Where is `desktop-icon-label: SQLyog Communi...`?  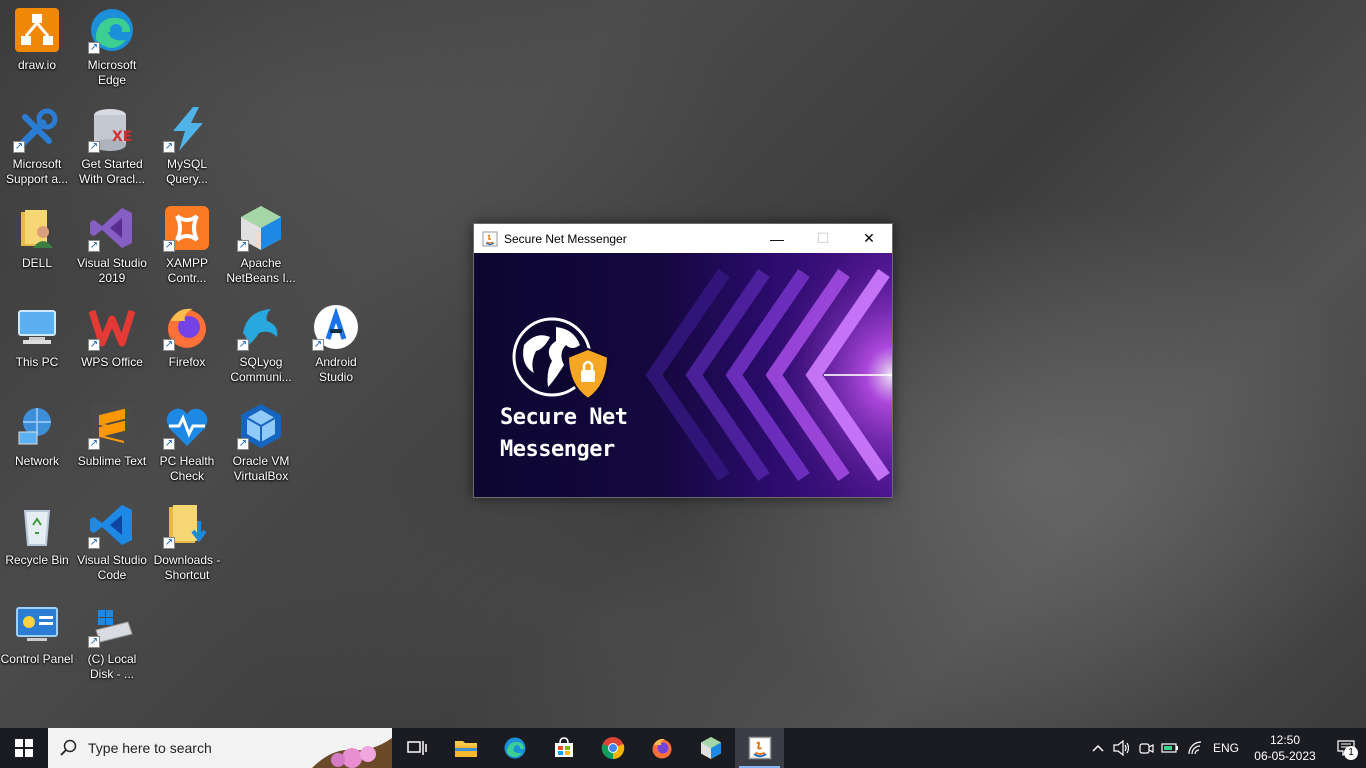
desktop-icon-label: SQLyog Communi... is located at coordinates (261, 369).